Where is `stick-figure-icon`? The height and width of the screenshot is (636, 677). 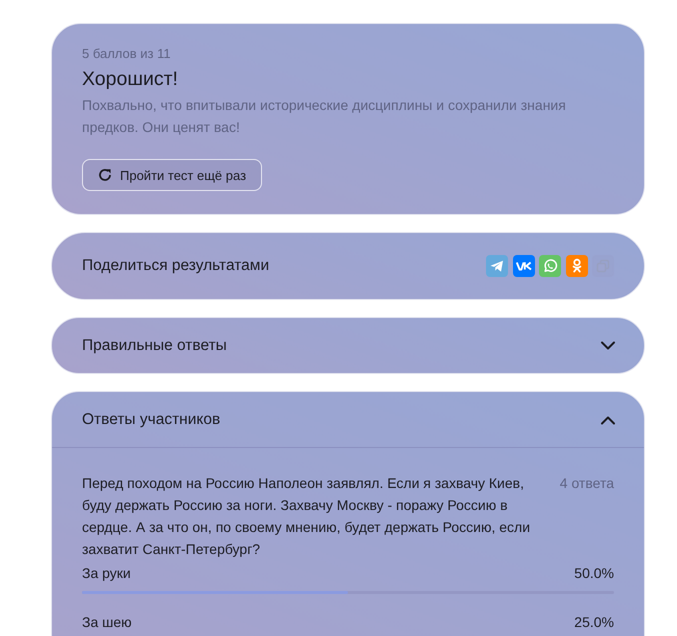 stick-figure-icon is located at coordinates (577, 266).